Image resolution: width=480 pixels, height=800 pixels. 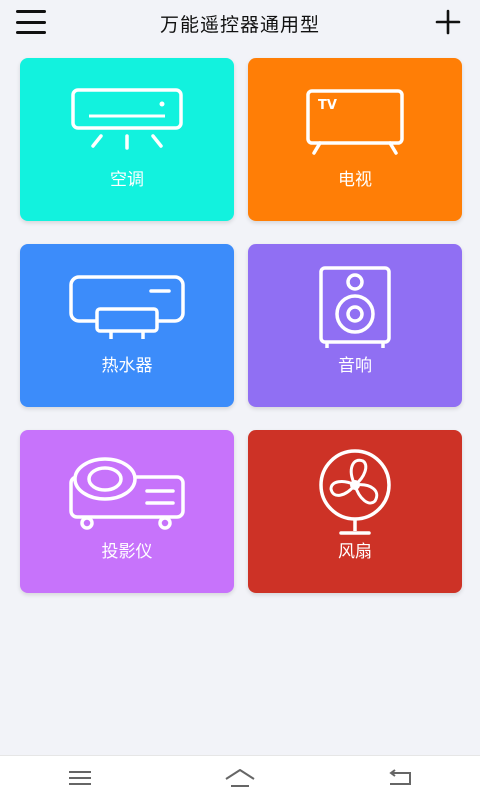 I want to click on tv-icon: TV, so click(x=355, y=122).